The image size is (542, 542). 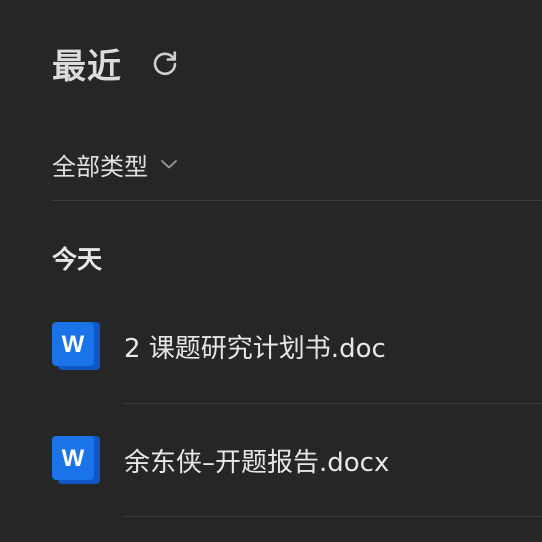 I want to click on file-row: W 2 课题研究计划书.doc, so click(x=297, y=346).